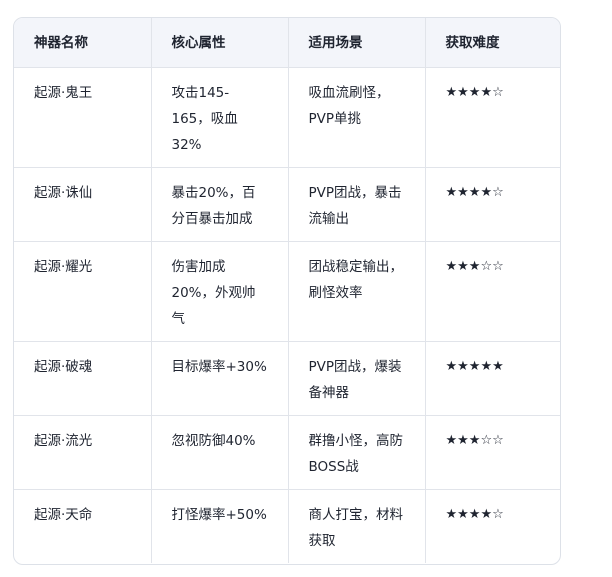  What do you see at coordinates (83, 526) in the screenshot?
I see `cell-artifact-name: 起源·天命` at bounding box center [83, 526].